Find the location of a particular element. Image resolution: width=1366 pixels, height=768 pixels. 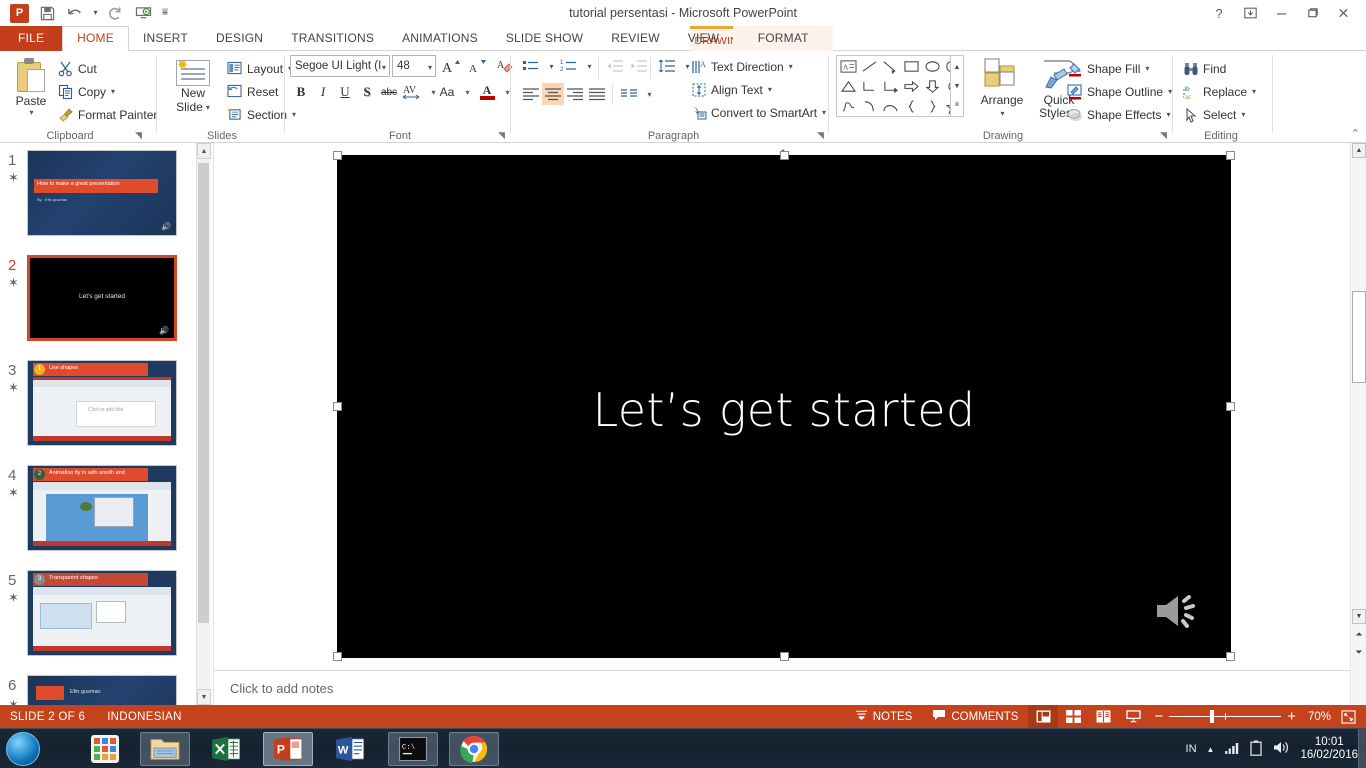

selection-handle-n is located at coordinates (784, 155).